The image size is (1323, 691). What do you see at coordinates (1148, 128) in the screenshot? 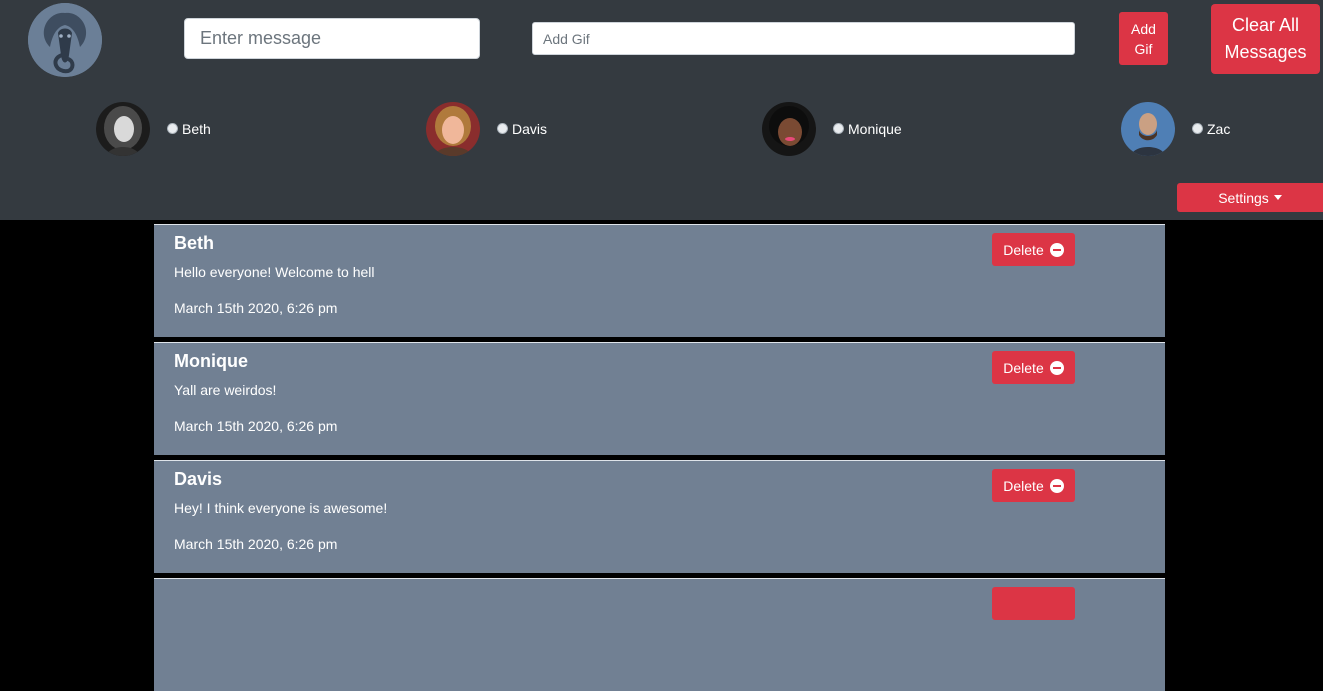
I see `avatar-zac` at bounding box center [1148, 128].